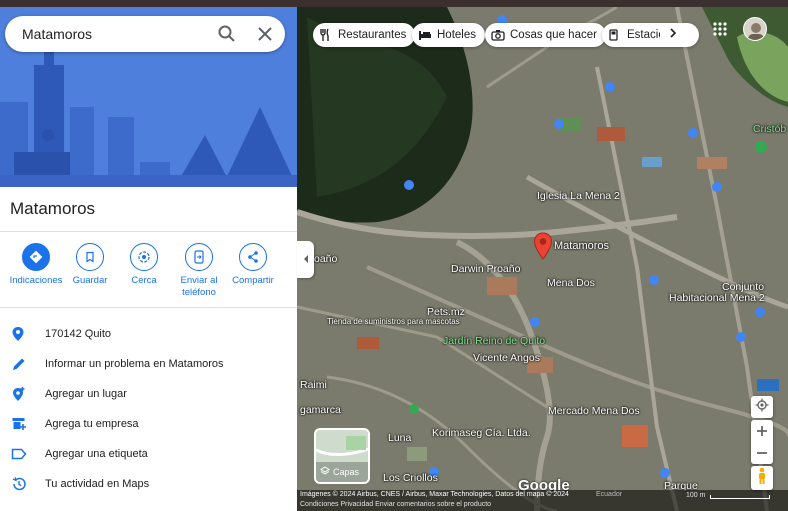 The image size is (788, 511). Describe the element at coordinates (582, 246) in the screenshot. I see `map-label-matamoros: Matamoros` at that location.